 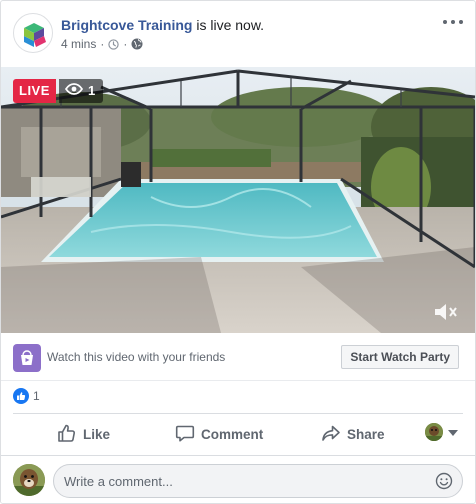 What do you see at coordinates (366, 434) in the screenshot?
I see `share-label: Share` at bounding box center [366, 434].